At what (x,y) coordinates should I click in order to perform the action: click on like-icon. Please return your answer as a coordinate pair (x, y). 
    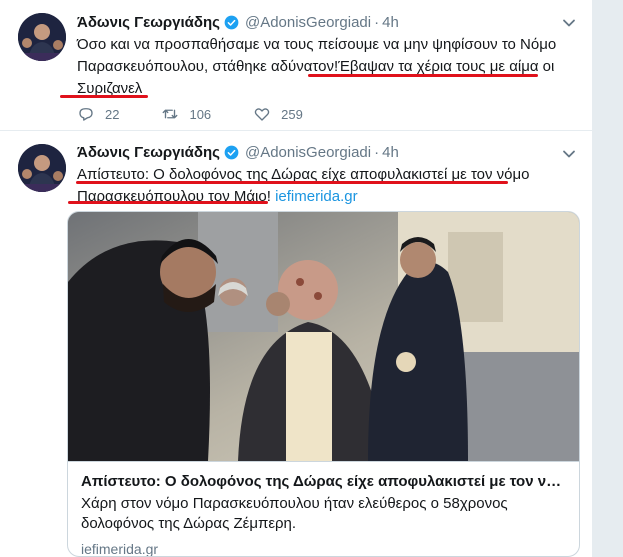
    Looking at the image, I should click on (262, 114).